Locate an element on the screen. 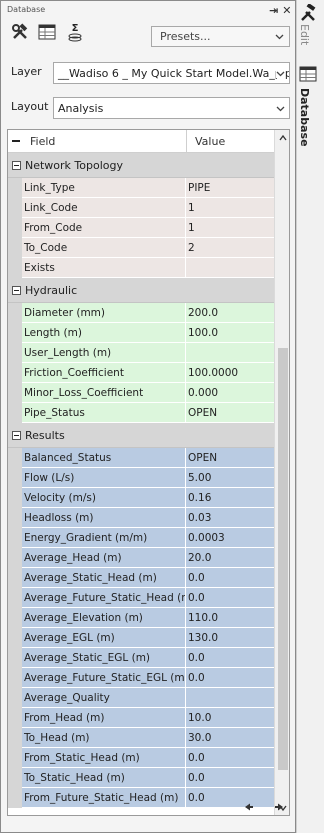  layer-label: Layer is located at coordinates (26, 71).